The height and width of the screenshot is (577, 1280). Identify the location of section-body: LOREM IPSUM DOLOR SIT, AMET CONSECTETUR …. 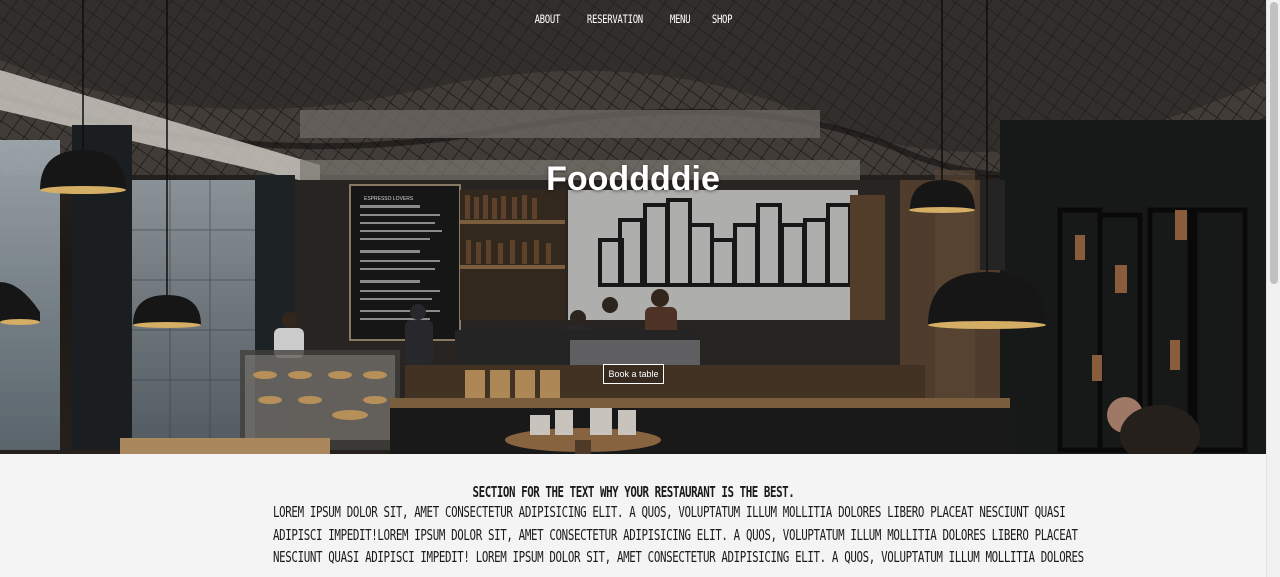
(633, 535).